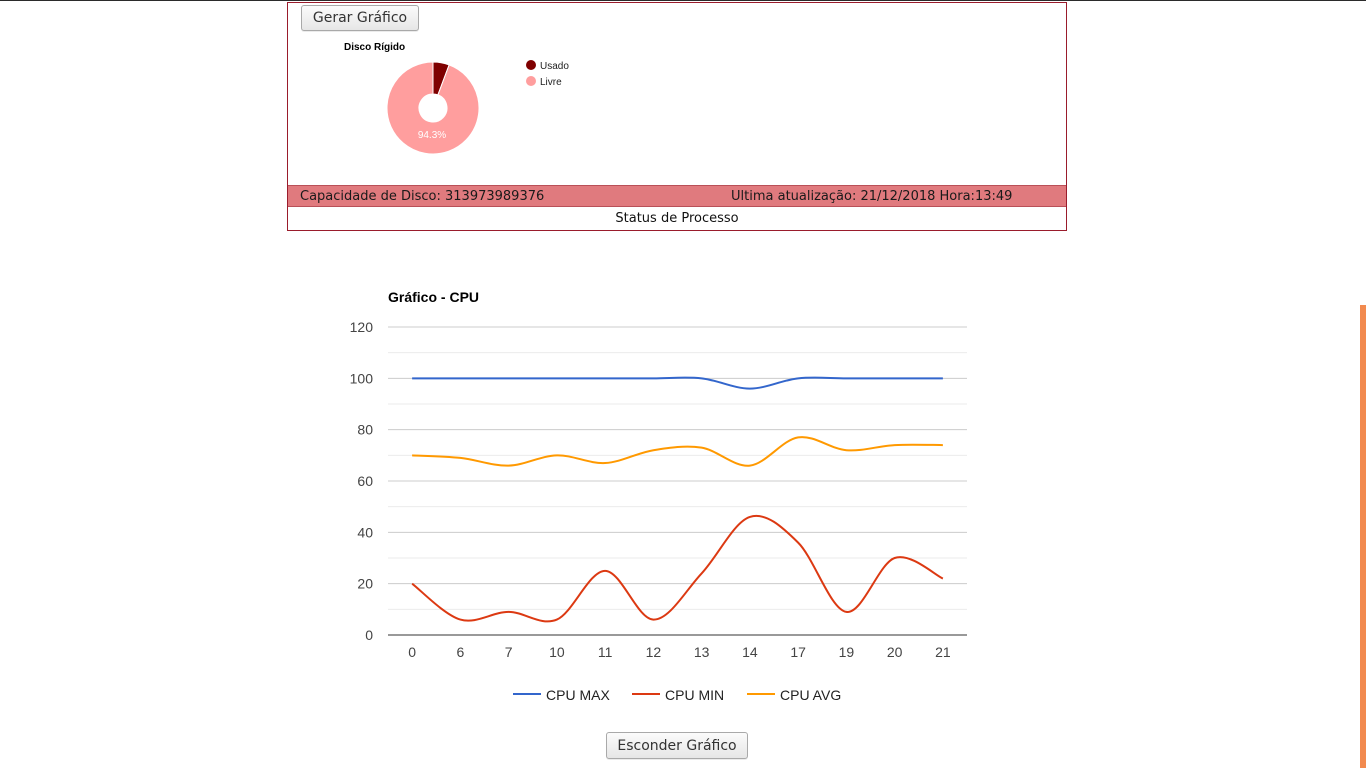 The image size is (1366, 768). What do you see at coordinates (847, 652) in the screenshot?
I see `x-tick-label: 19` at bounding box center [847, 652].